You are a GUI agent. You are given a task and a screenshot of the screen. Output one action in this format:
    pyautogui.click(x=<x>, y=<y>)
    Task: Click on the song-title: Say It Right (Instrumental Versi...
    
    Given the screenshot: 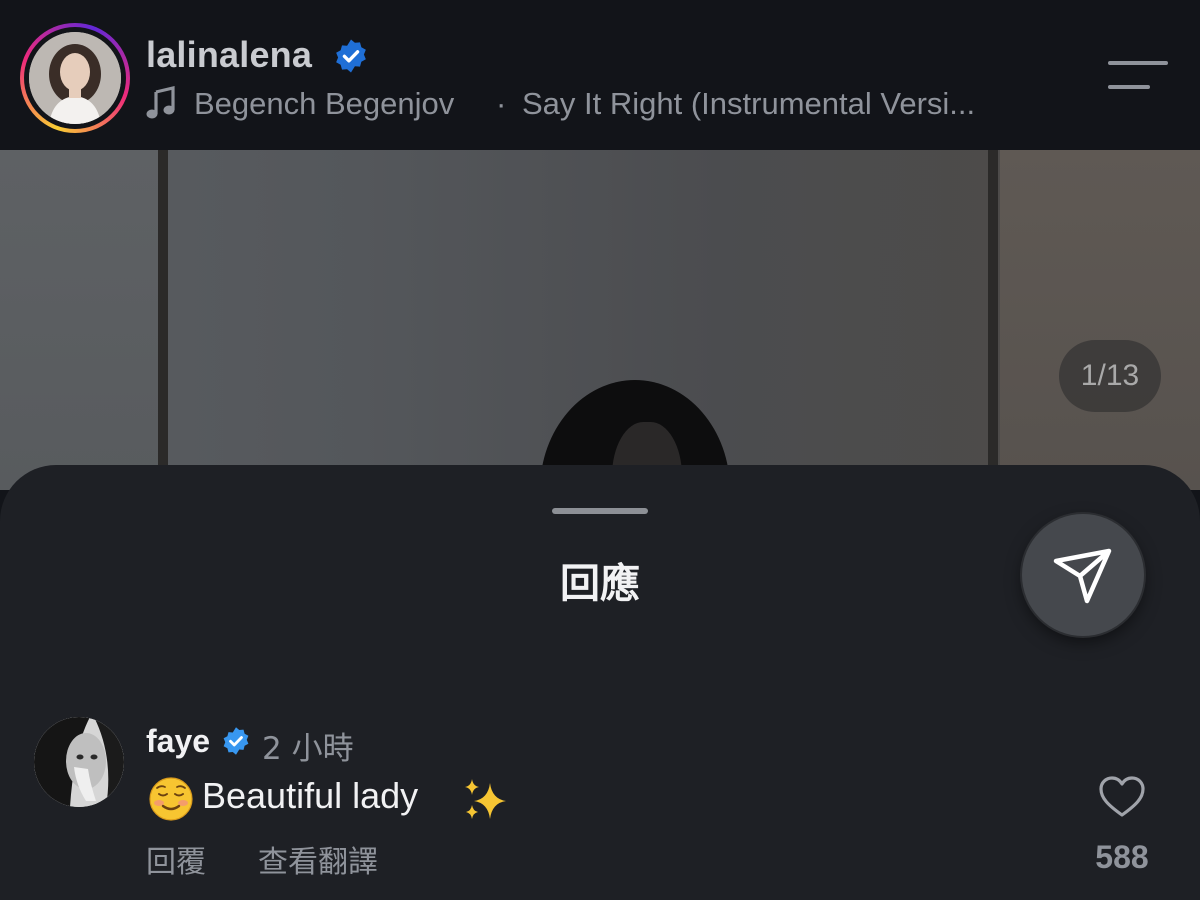 What is the action you would take?
    pyautogui.click(x=782, y=104)
    